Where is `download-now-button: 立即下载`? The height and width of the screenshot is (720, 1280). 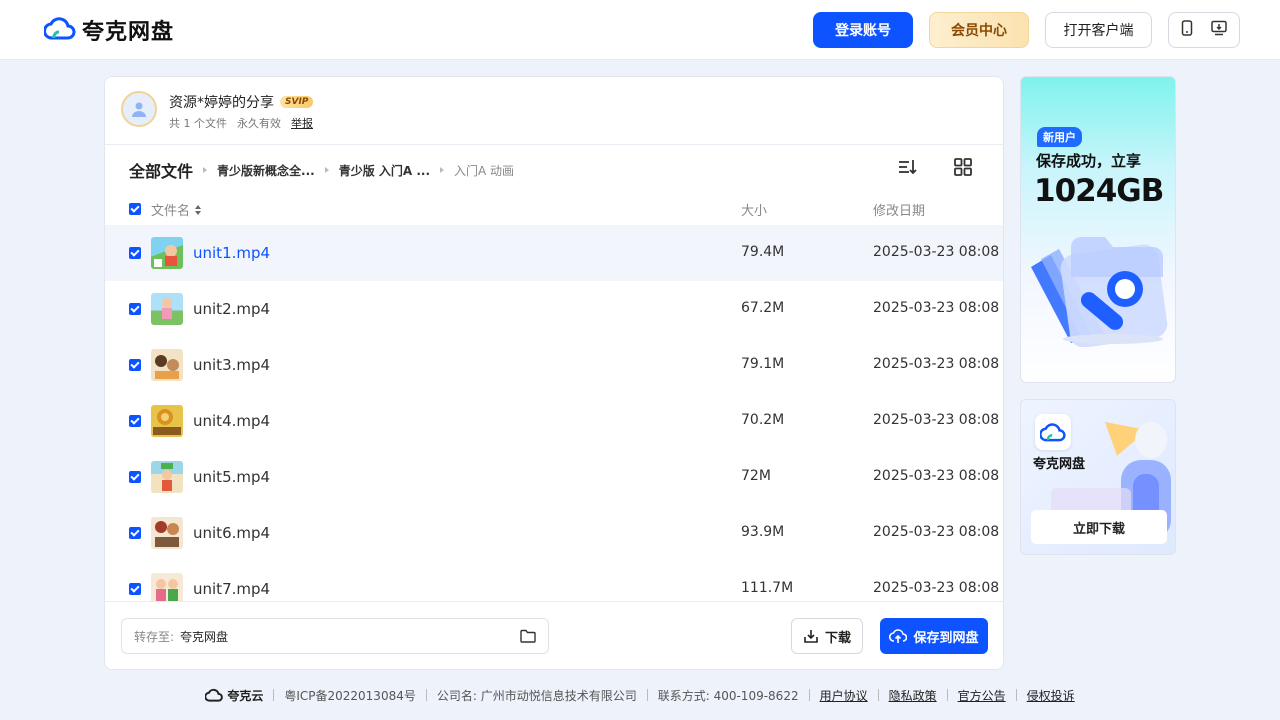 download-now-button: 立即下载 is located at coordinates (1099, 527).